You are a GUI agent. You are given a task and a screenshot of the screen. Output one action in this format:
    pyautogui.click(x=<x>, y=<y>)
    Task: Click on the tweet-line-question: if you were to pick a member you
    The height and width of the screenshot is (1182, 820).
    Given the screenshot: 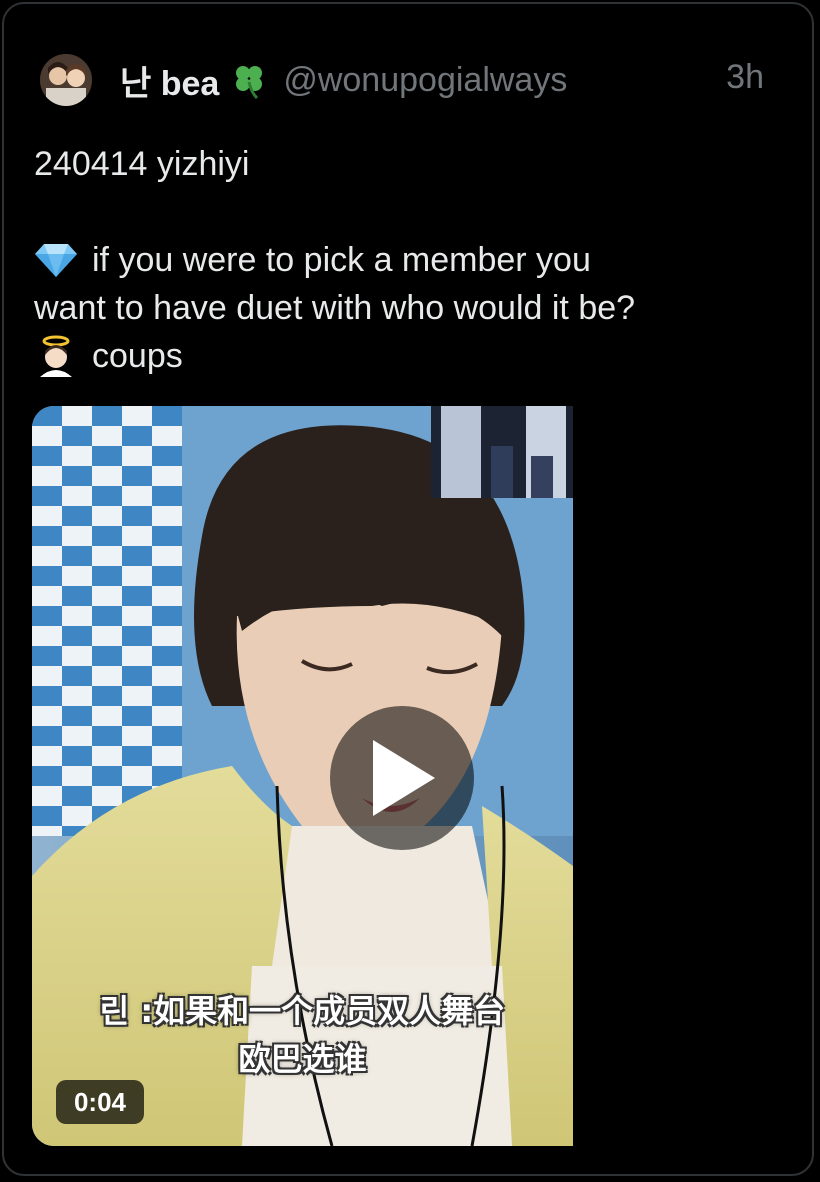 What is the action you would take?
    pyautogui.click(x=414, y=260)
    